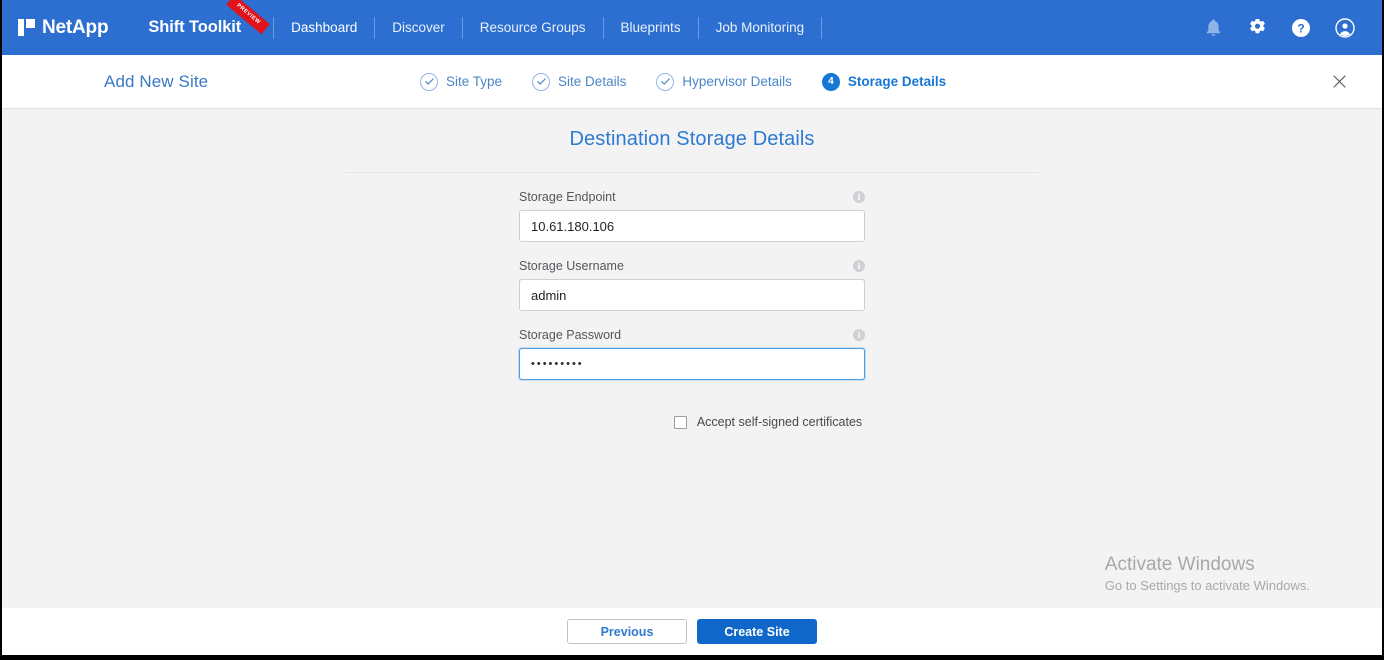  Describe the element at coordinates (324, 27) in the screenshot. I see `nav-item-dashboard: Dashboard` at that location.